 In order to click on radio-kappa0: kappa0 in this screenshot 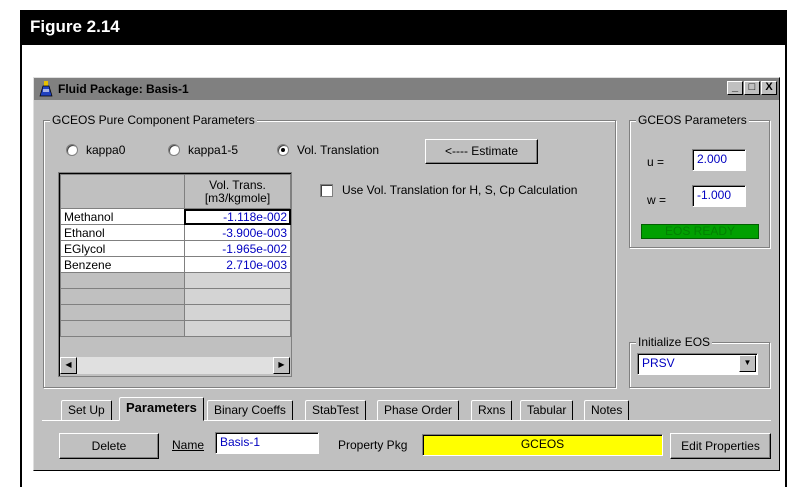, I will do `click(95, 150)`.